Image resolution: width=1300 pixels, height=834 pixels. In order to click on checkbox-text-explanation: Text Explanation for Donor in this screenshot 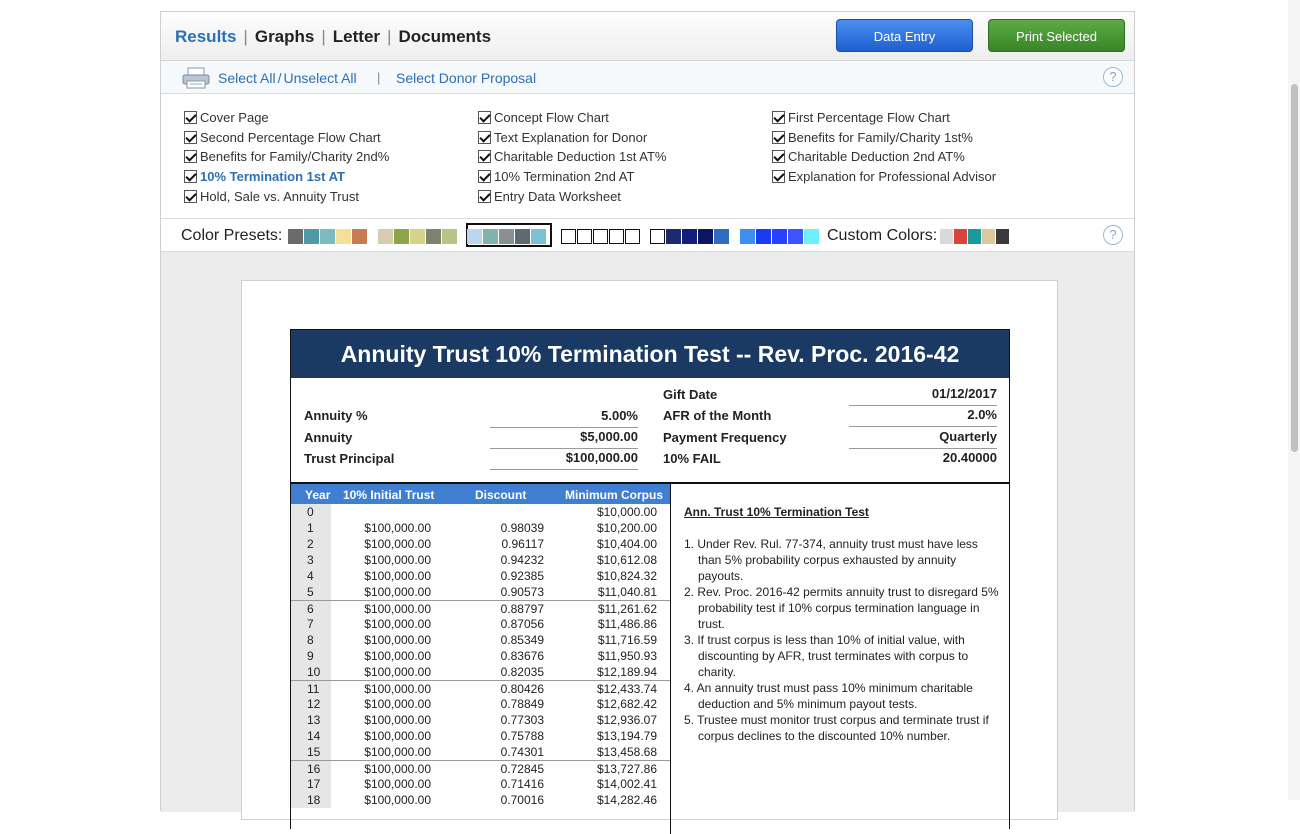, I will do `click(572, 138)`.